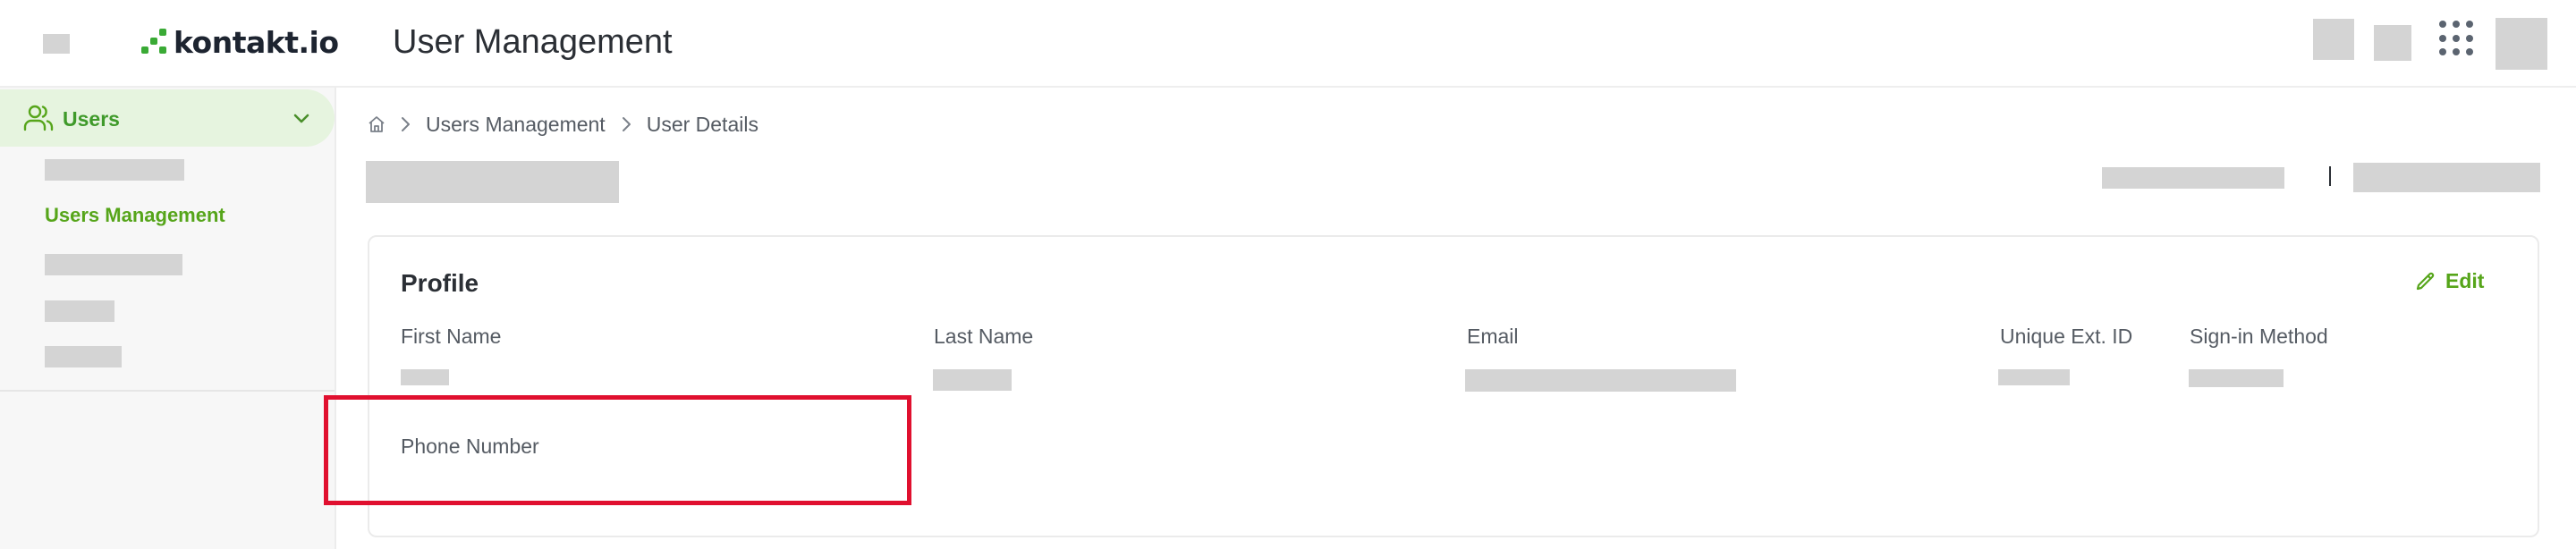 This screenshot has width=2576, height=549. I want to click on logo-mark-icon, so click(154, 42).